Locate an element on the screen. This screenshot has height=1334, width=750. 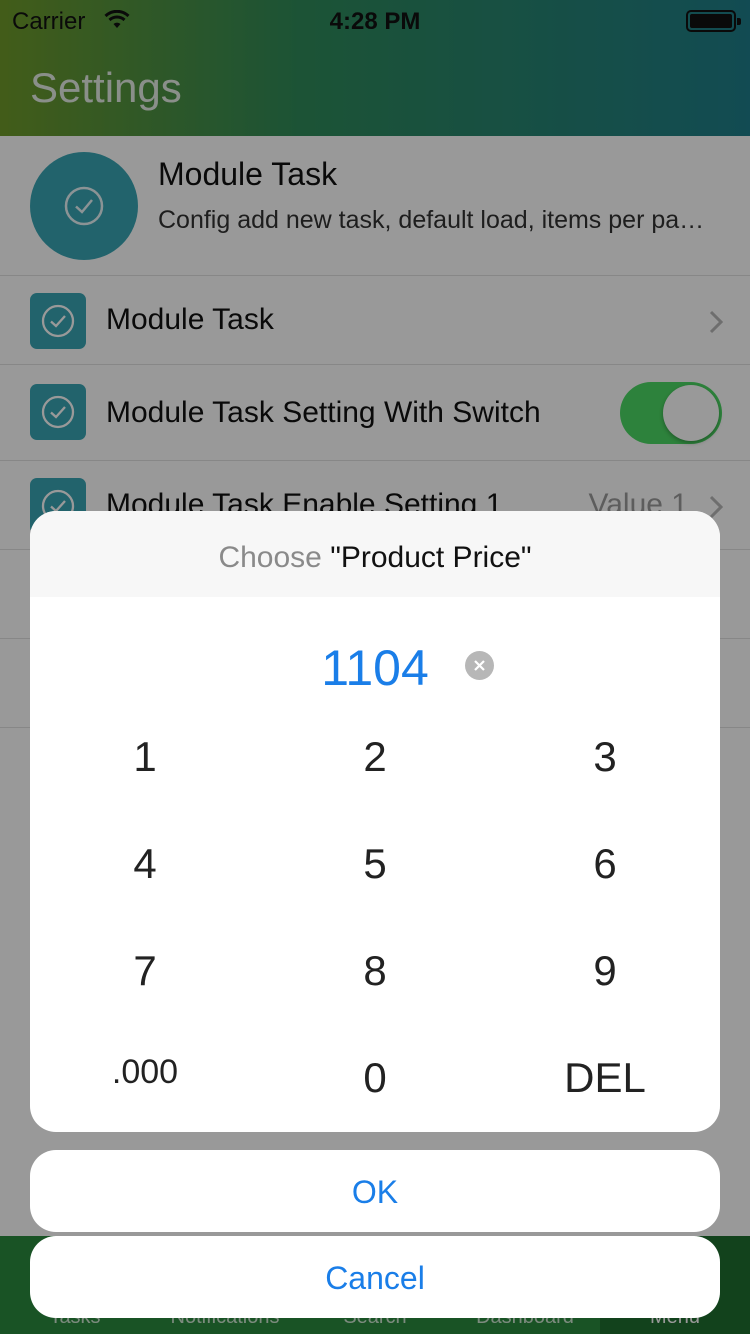
dialog-title-prefix: Choose is located at coordinates (270, 557).